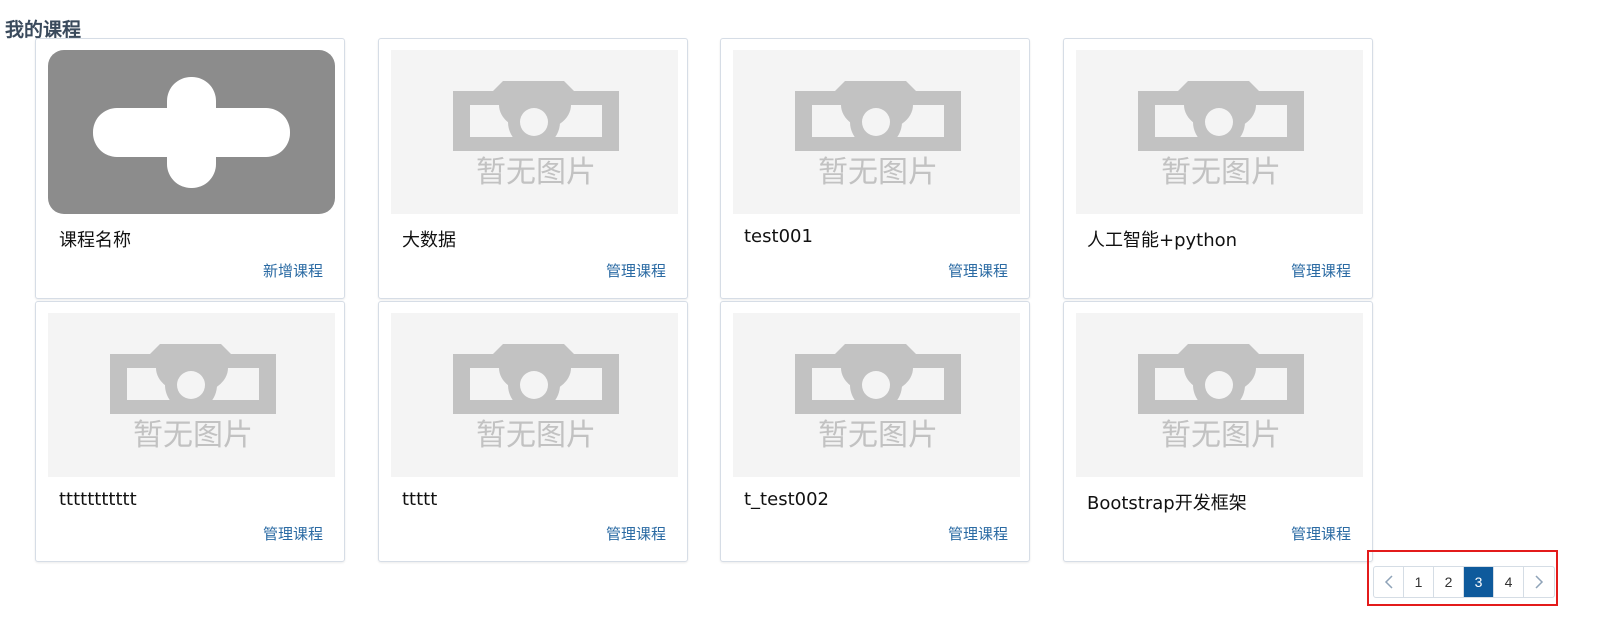  What do you see at coordinates (420, 499) in the screenshot?
I see `course-title: ttttt` at bounding box center [420, 499].